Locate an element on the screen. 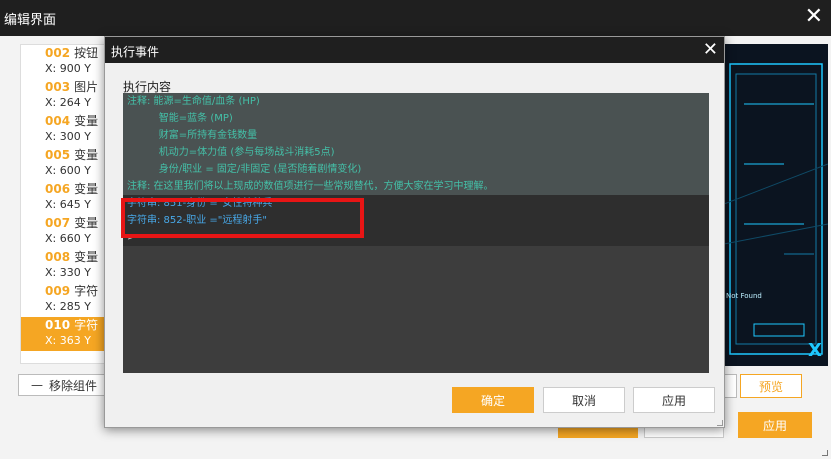 The image size is (831, 459). annotation-highlight-box is located at coordinates (242, 218).